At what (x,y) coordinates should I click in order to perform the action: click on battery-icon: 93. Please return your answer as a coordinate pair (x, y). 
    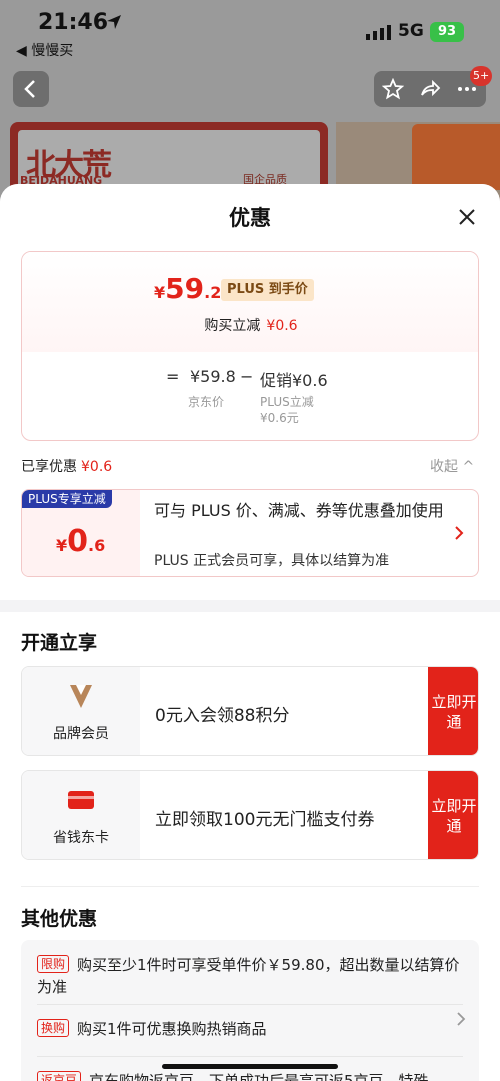
    Looking at the image, I should click on (447, 32).